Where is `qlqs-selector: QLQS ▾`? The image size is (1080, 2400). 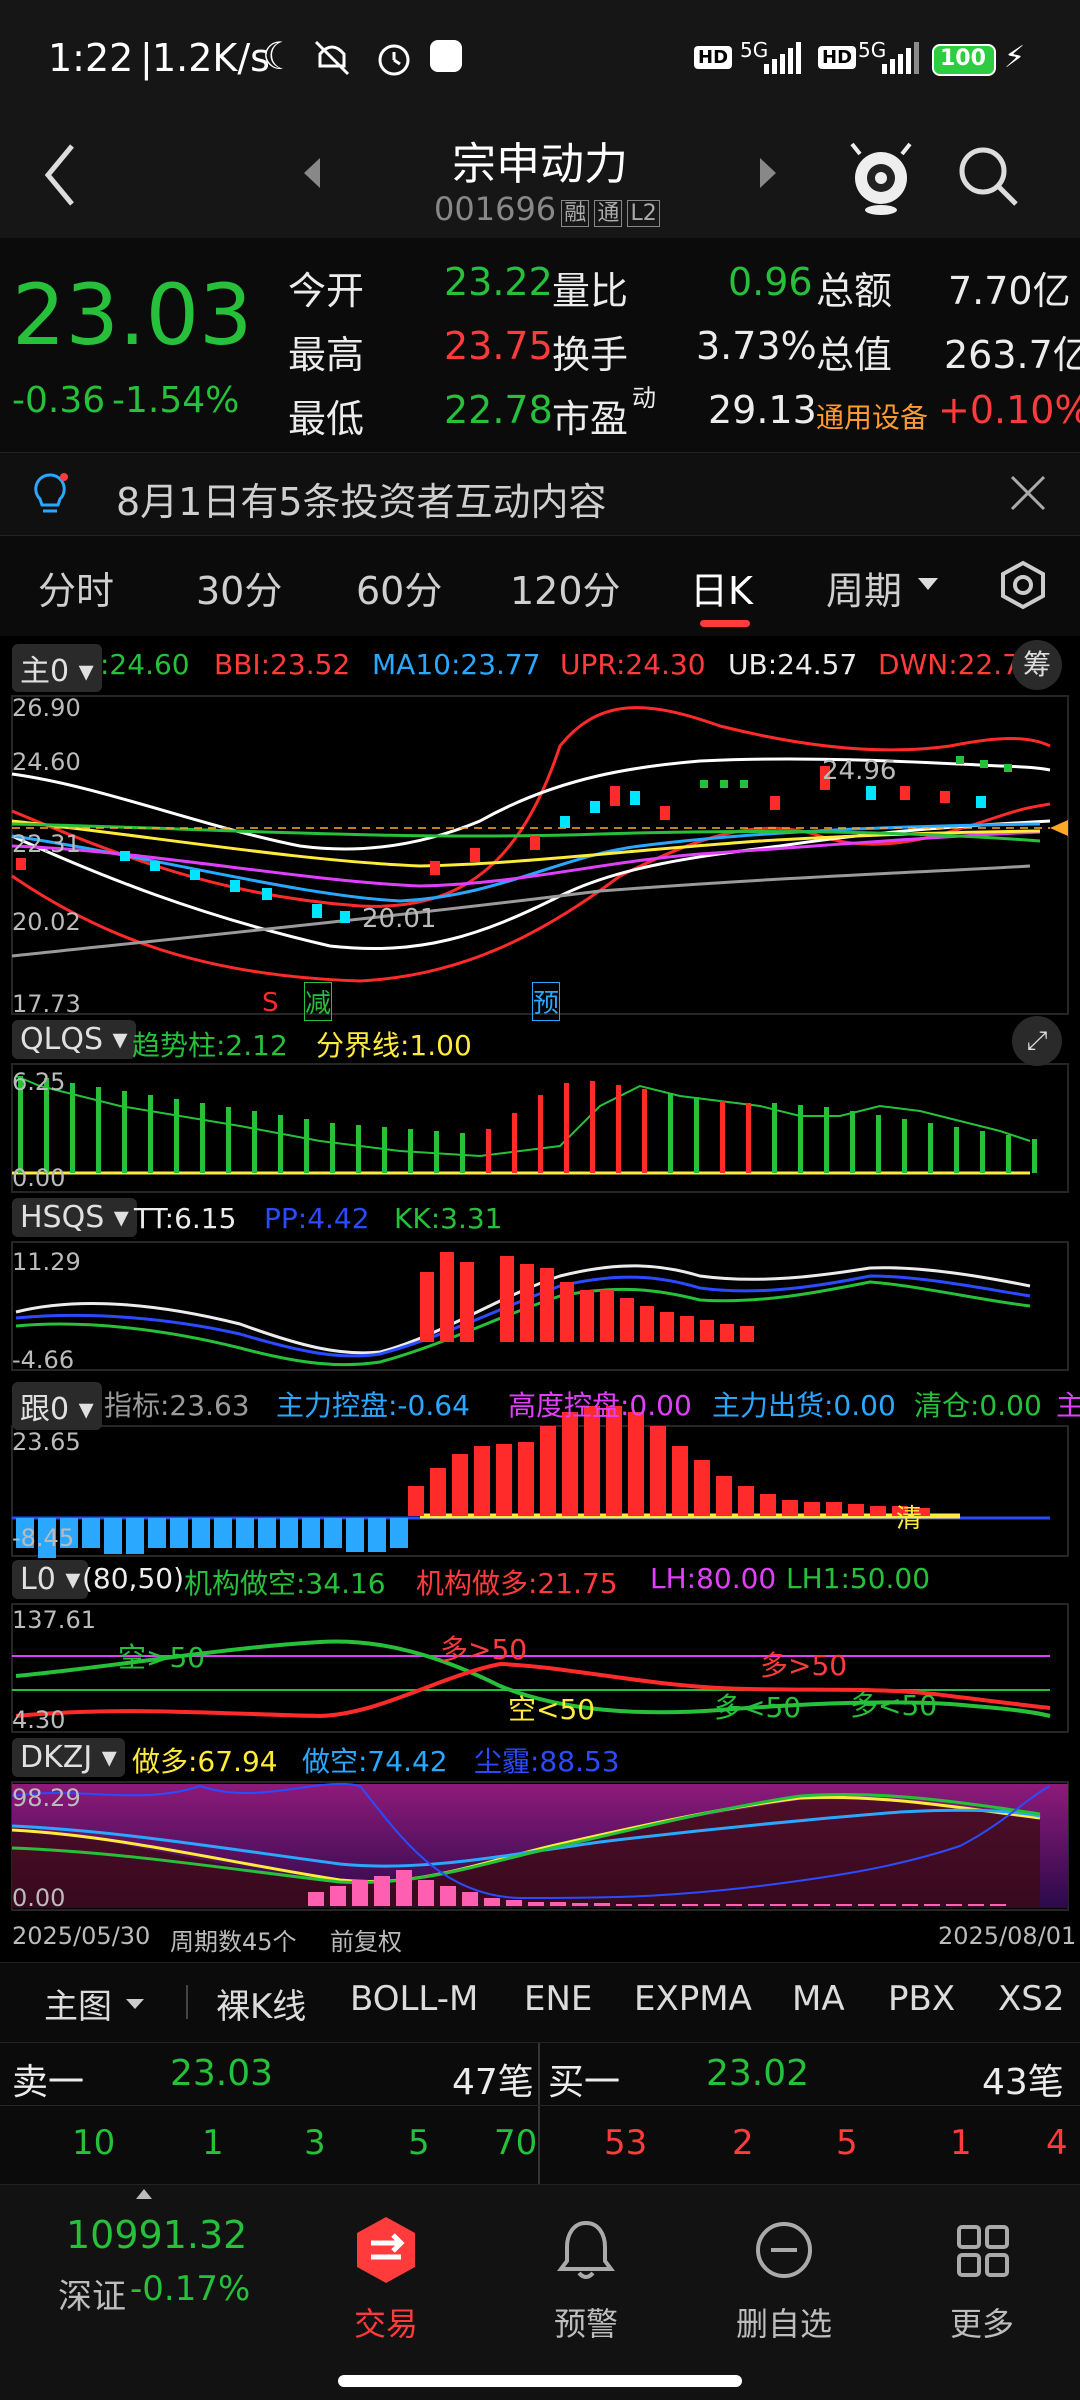 qlqs-selector: QLQS ▾ is located at coordinates (74, 1039).